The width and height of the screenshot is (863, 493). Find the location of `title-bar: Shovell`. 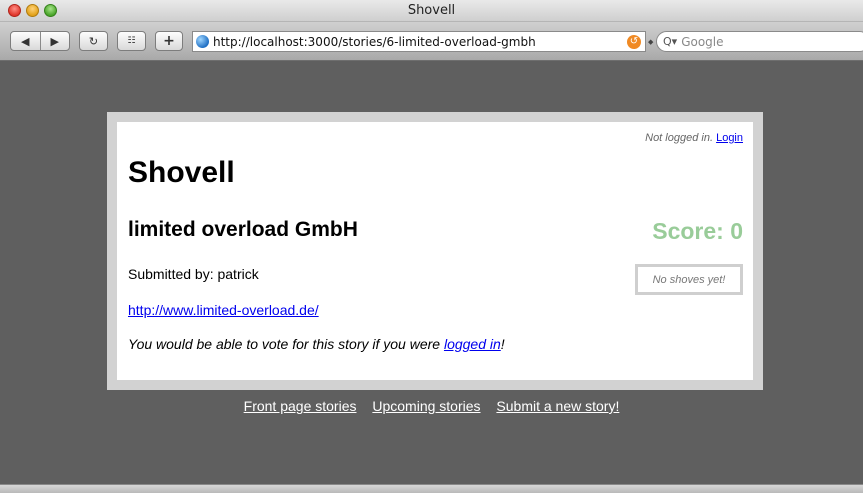

title-bar: Shovell is located at coordinates (431, 11).